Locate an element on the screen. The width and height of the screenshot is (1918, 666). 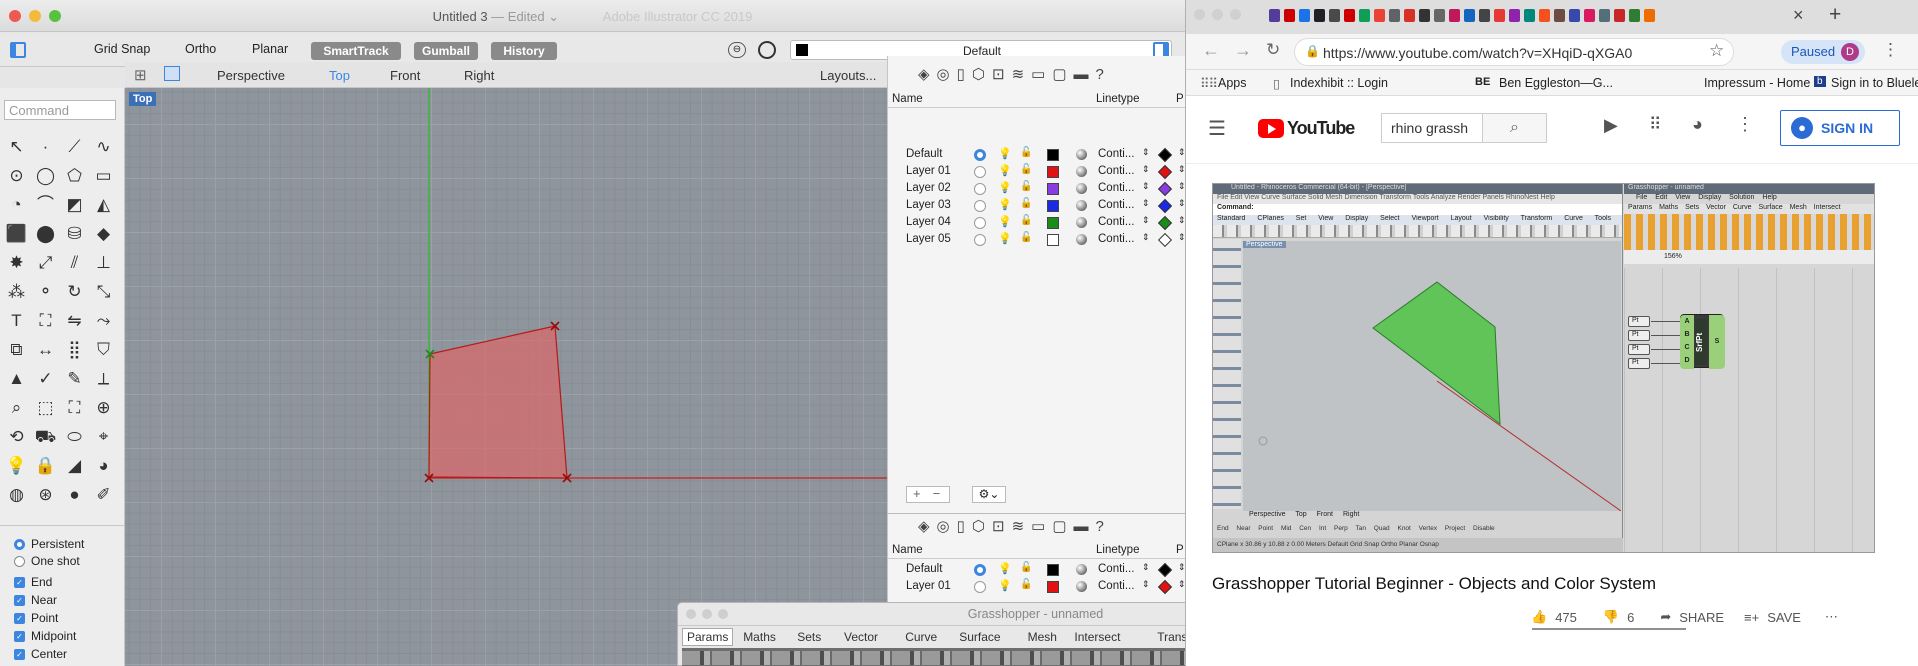
drafting-tool-icon: ✎ is located at coordinates (74, 378).